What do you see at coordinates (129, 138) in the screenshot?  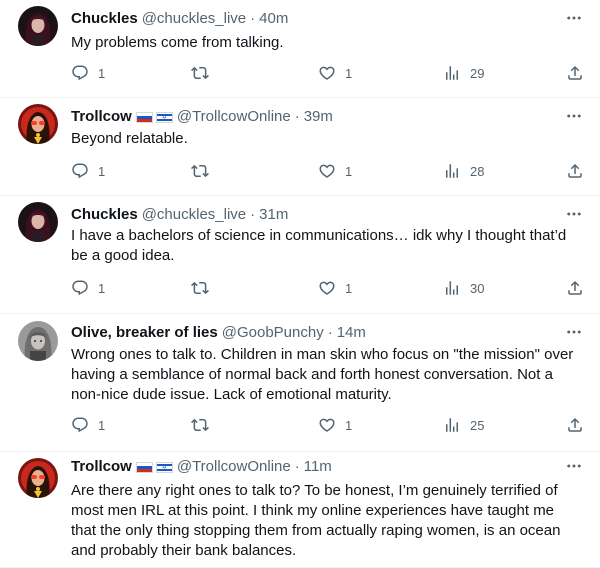 I see `tweet-text: Beyond relatable.` at bounding box center [129, 138].